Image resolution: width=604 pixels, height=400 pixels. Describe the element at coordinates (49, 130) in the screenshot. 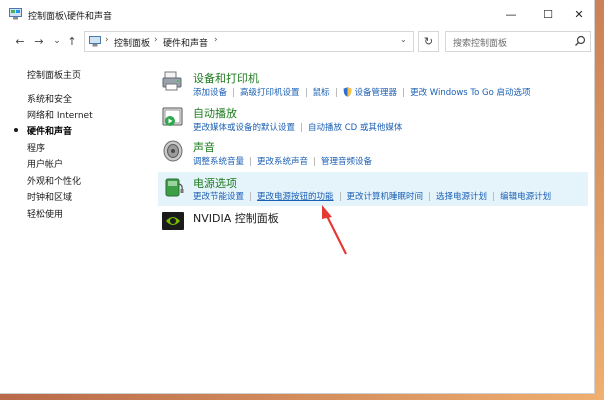

I see `sidebar-item-hardware-sound: 硬件和声音` at that location.